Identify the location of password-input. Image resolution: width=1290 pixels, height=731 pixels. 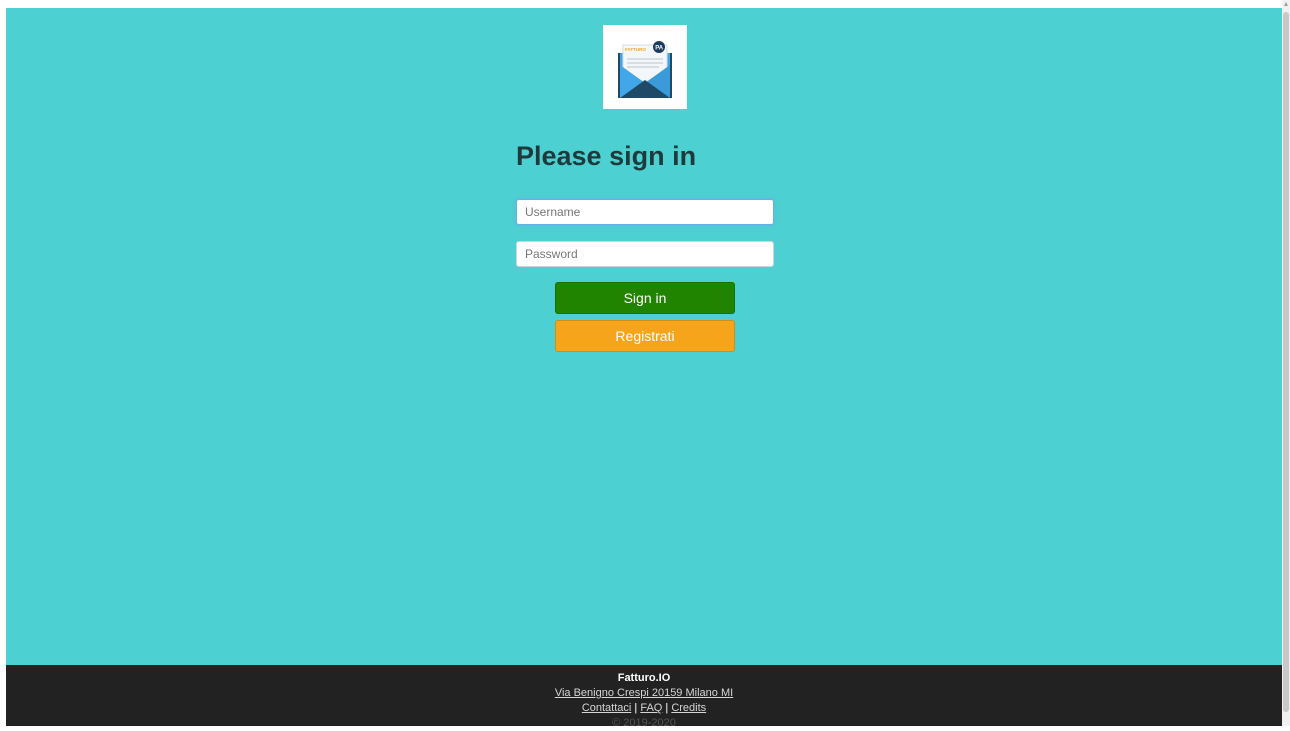
(645, 254).